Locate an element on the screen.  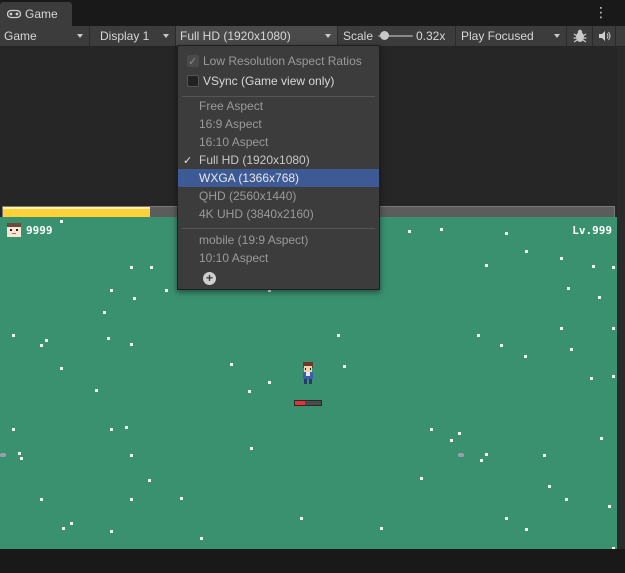
add-aspect-icon: + is located at coordinates (209, 278).